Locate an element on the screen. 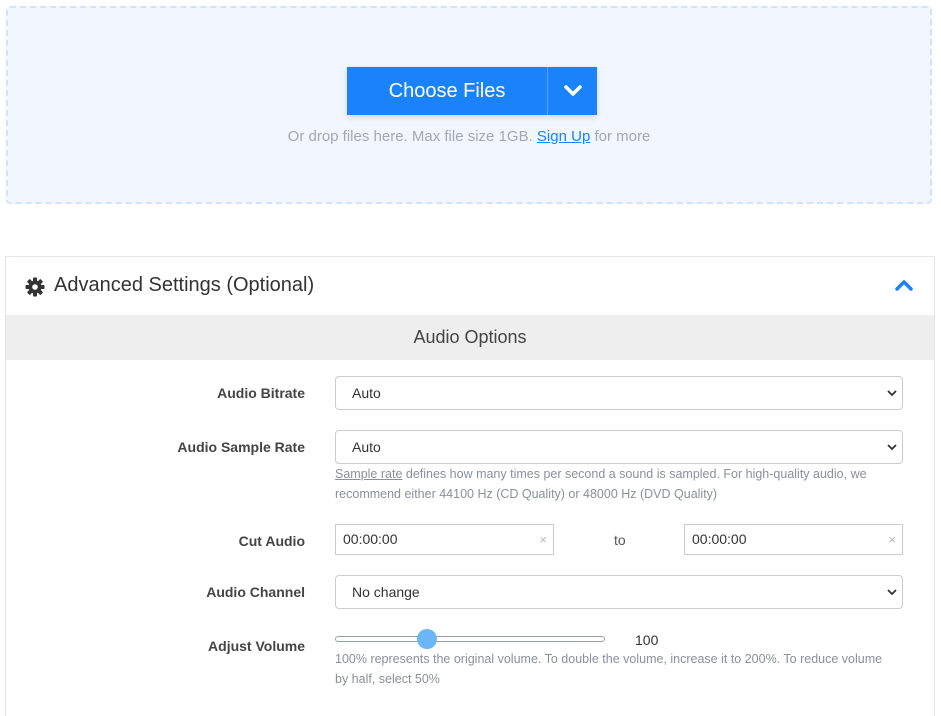 Image resolution: width=941 pixels, height=716 pixels. volume-value: 100 is located at coordinates (647, 640).